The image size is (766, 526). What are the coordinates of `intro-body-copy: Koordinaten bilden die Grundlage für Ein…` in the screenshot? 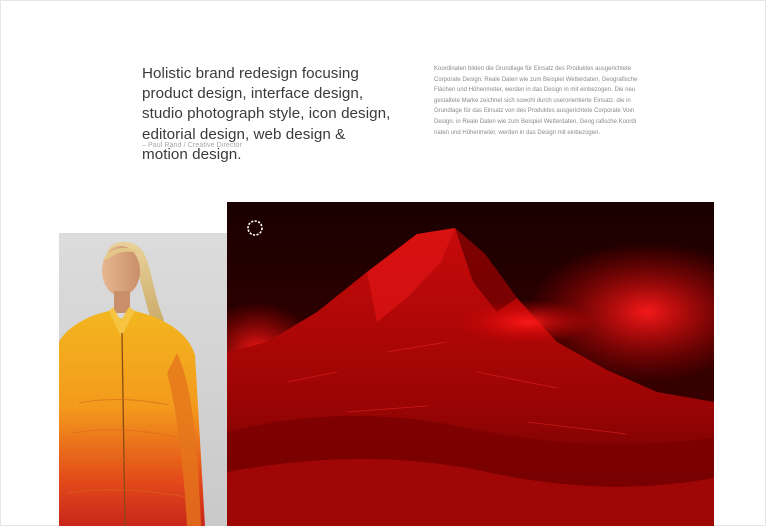 It's located at (536, 101).